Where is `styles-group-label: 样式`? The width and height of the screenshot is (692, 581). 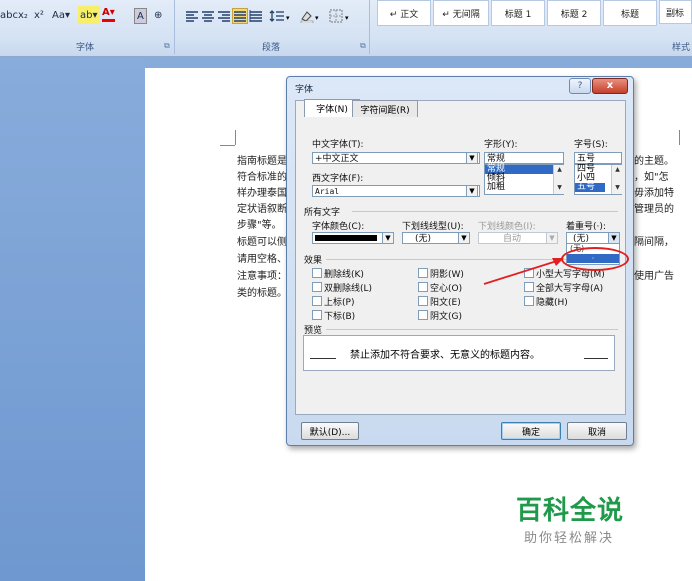 styles-group-label: 样式 is located at coordinates (680, 48).